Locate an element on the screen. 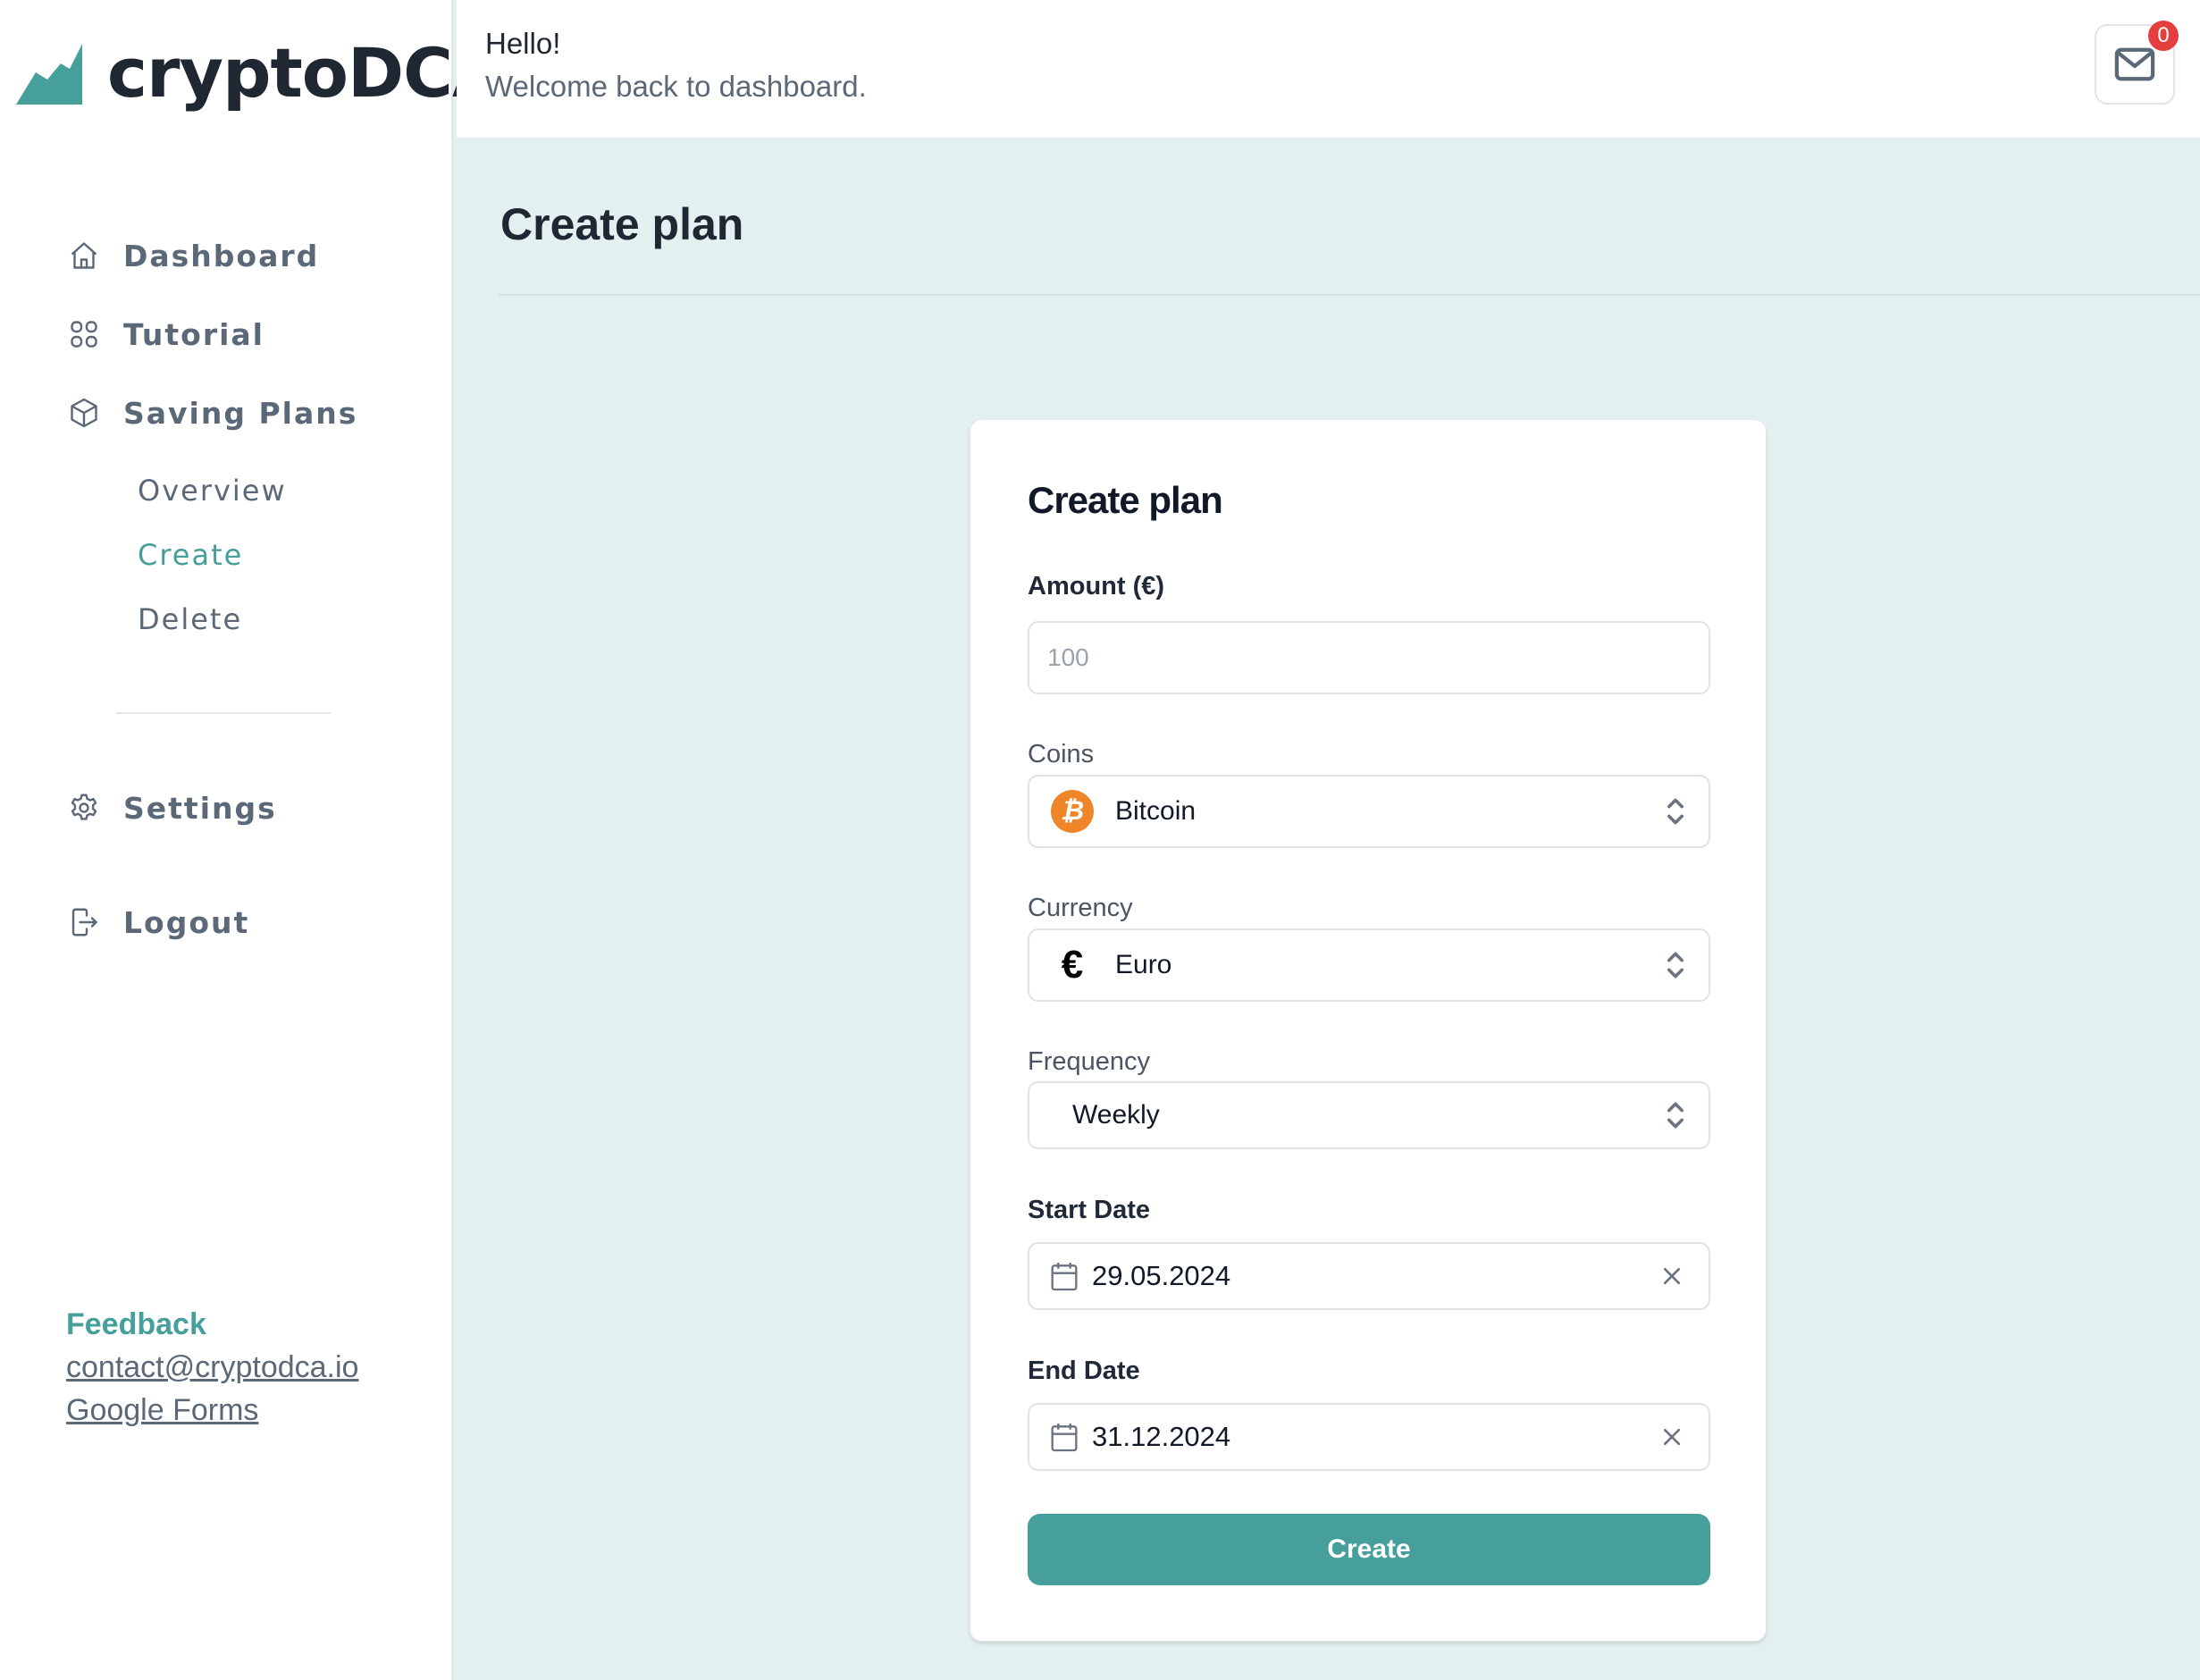 This screenshot has height=1680, width=2200. nav-divider is located at coordinates (223, 713).